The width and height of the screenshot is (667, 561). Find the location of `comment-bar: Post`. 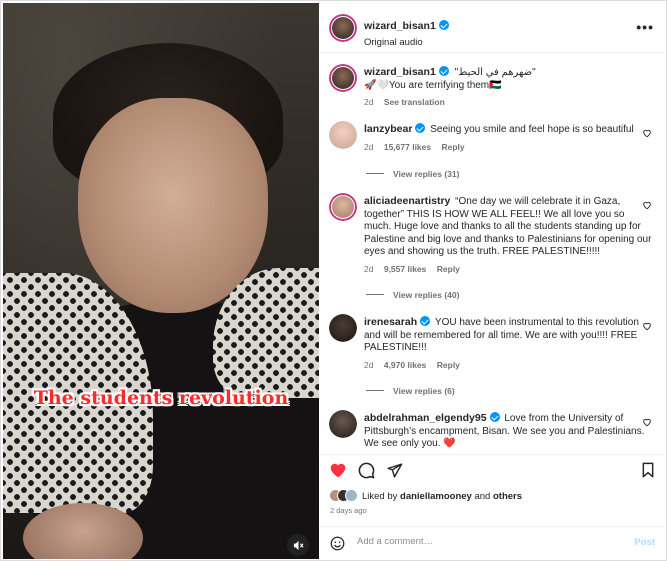

comment-bar: Post is located at coordinates (491, 542).